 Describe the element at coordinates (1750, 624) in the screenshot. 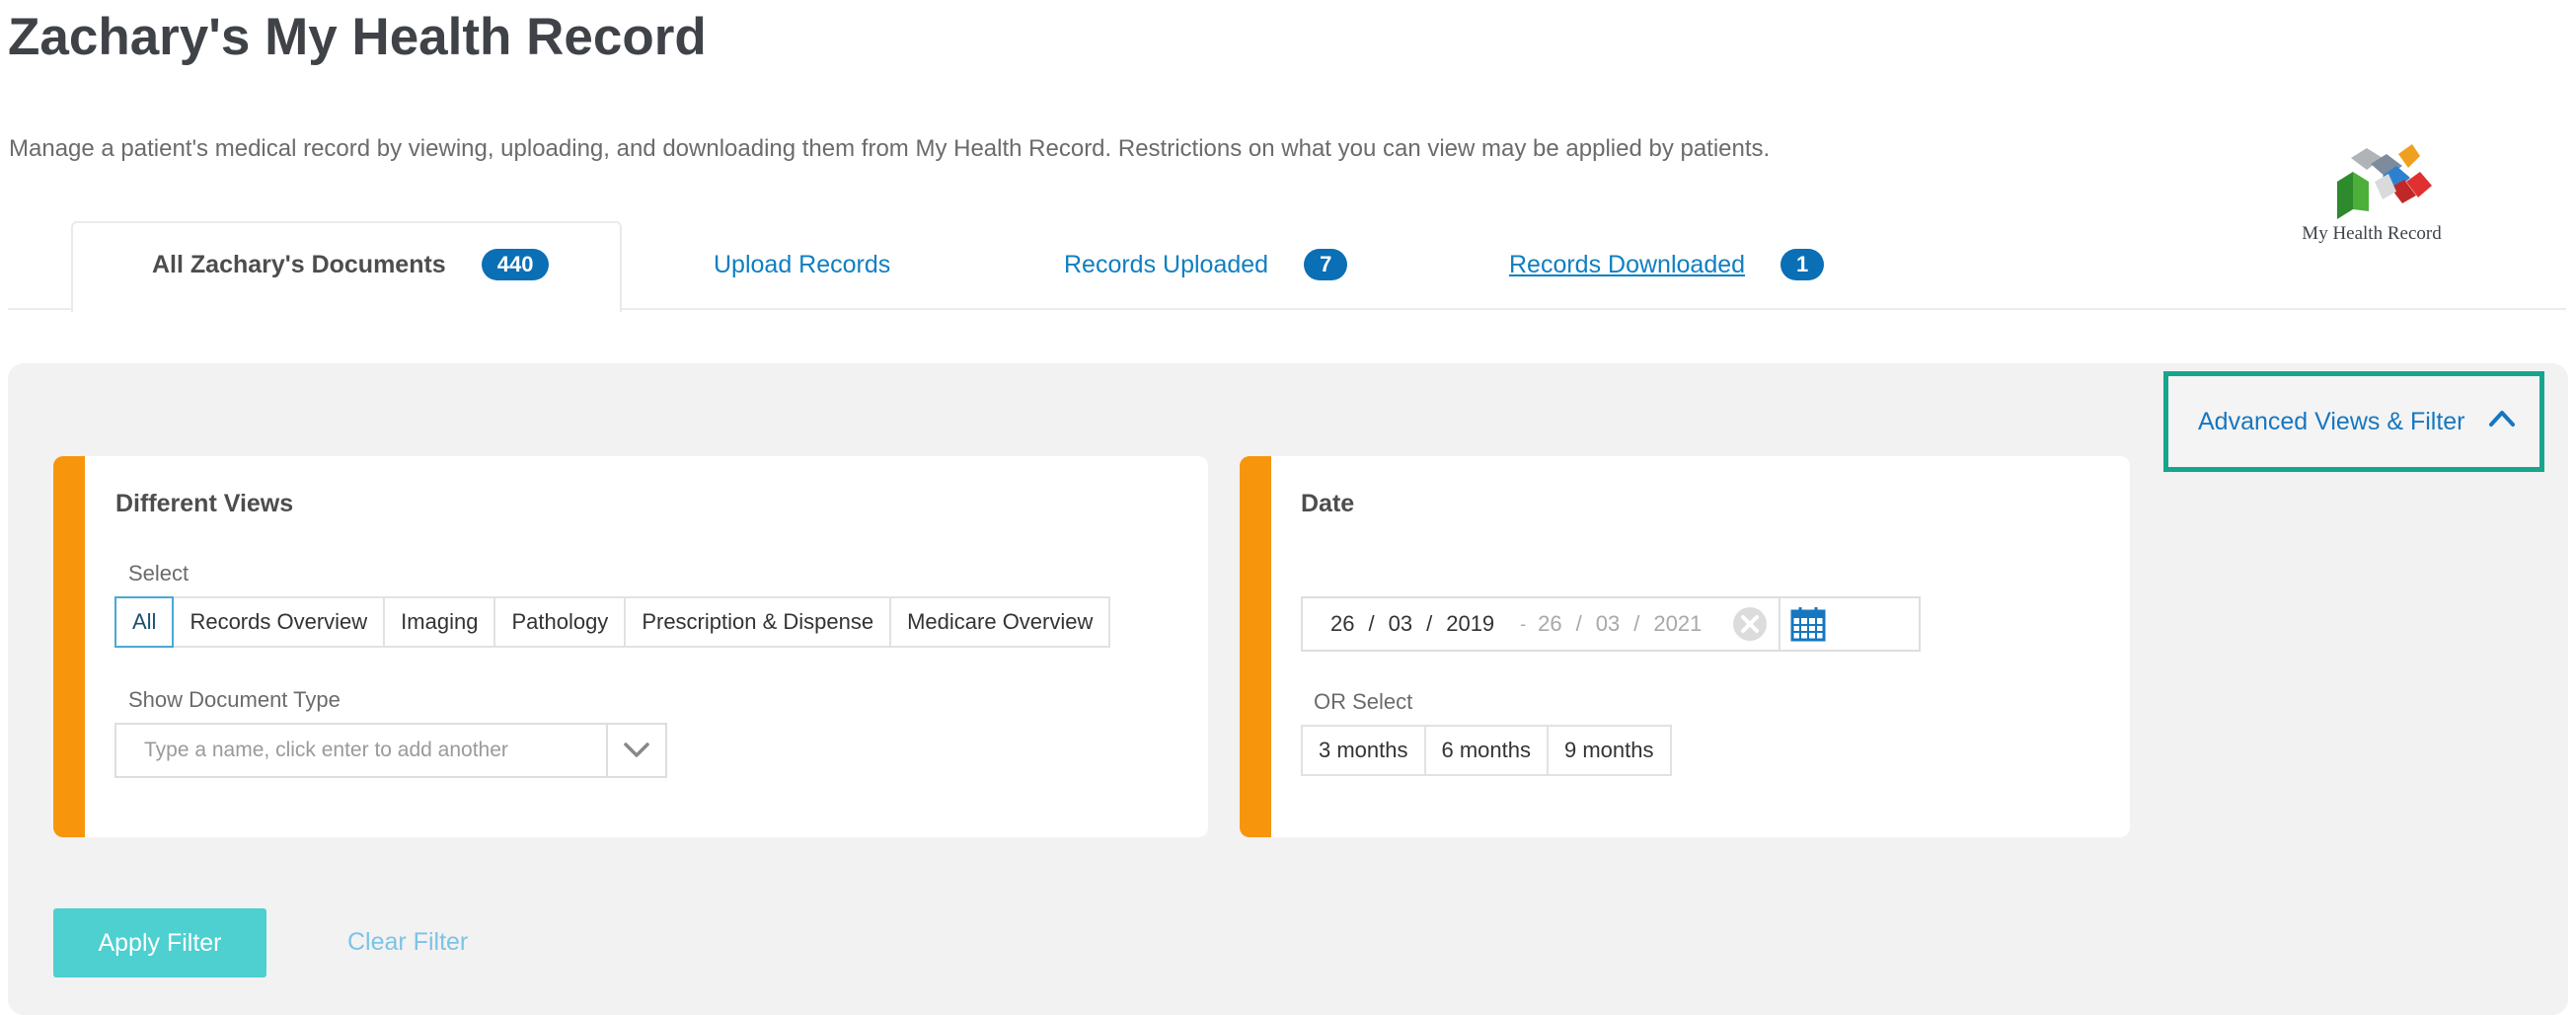

I see `clear-date-icon` at that location.